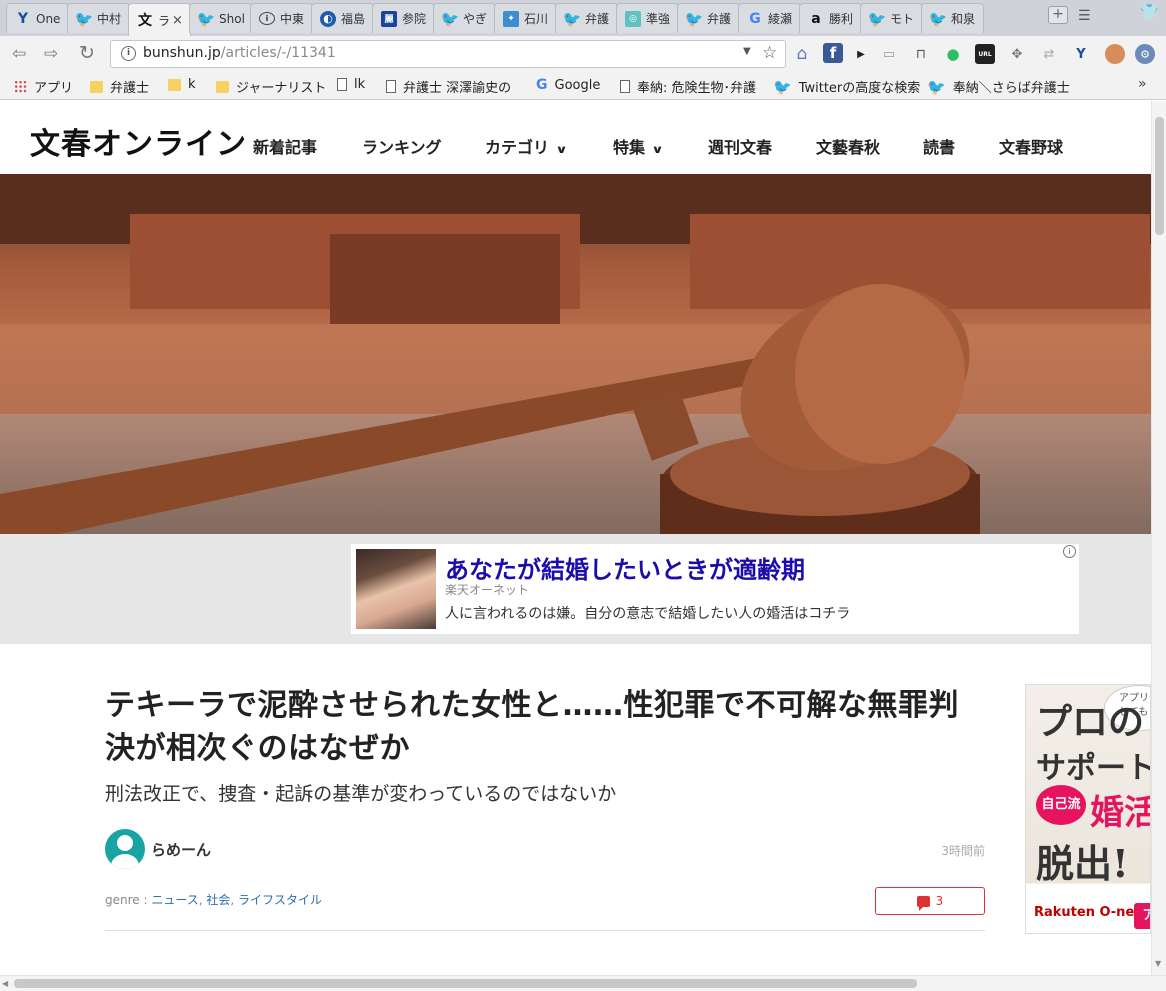 The height and width of the screenshot is (991, 1166). What do you see at coordinates (1081, 54) in the screenshot?
I see `y-extension-icon: Y` at bounding box center [1081, 54].